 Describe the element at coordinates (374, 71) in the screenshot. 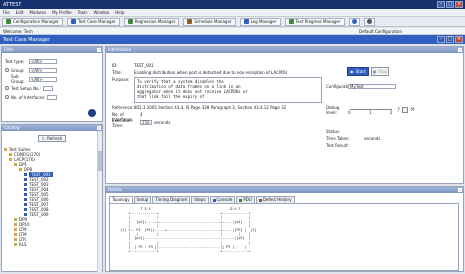

I see `stop-icon: ■` at that location.